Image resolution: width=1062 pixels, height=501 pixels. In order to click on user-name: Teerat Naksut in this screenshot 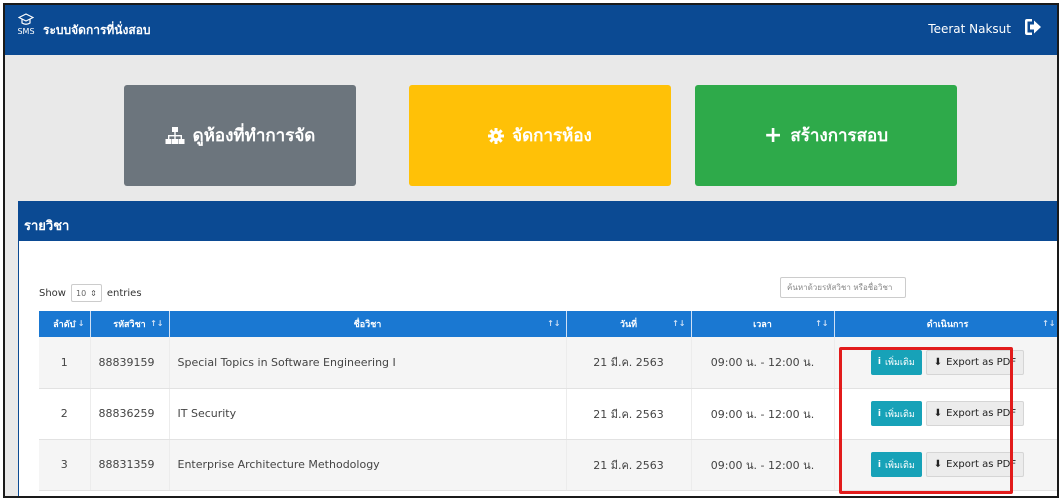, I will do `click(969, 29)`.